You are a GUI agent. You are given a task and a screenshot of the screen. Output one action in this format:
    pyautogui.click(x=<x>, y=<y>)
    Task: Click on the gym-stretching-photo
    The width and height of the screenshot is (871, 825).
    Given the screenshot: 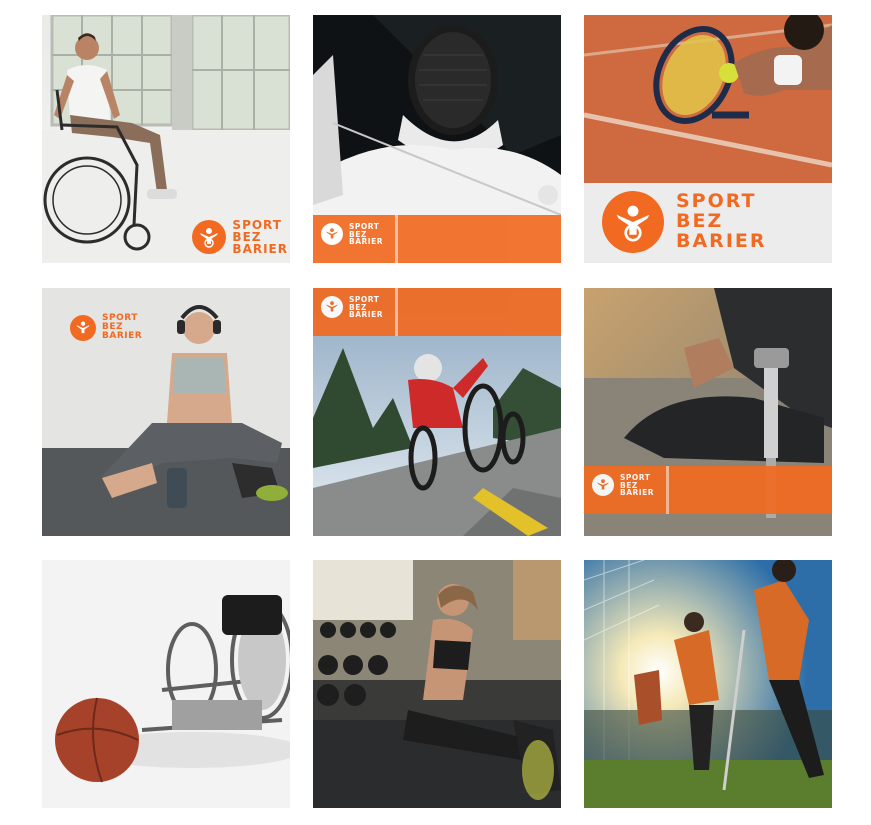 What is the action you would take?
    pyautogui.click(x=437, y=684)
    